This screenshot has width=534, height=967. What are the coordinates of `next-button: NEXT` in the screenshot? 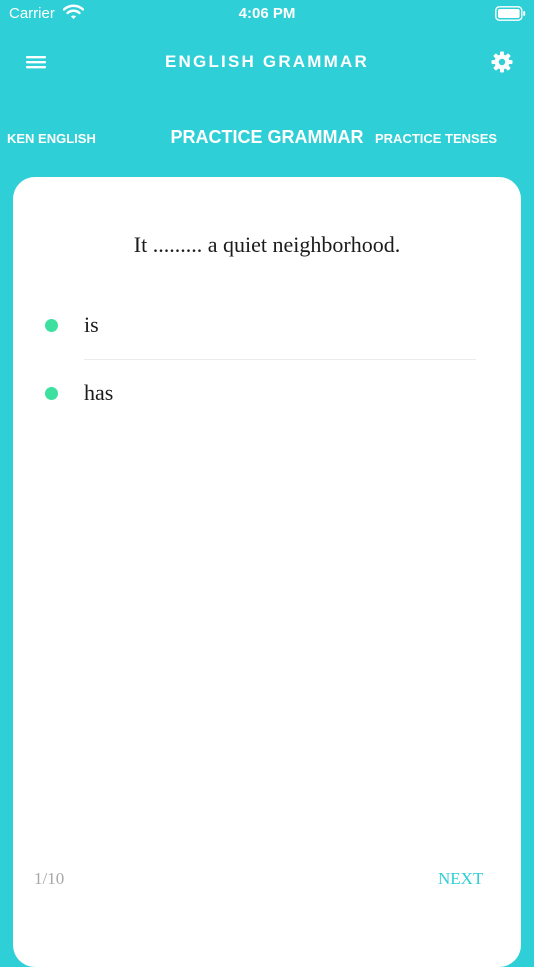 It's located at (460, 879).